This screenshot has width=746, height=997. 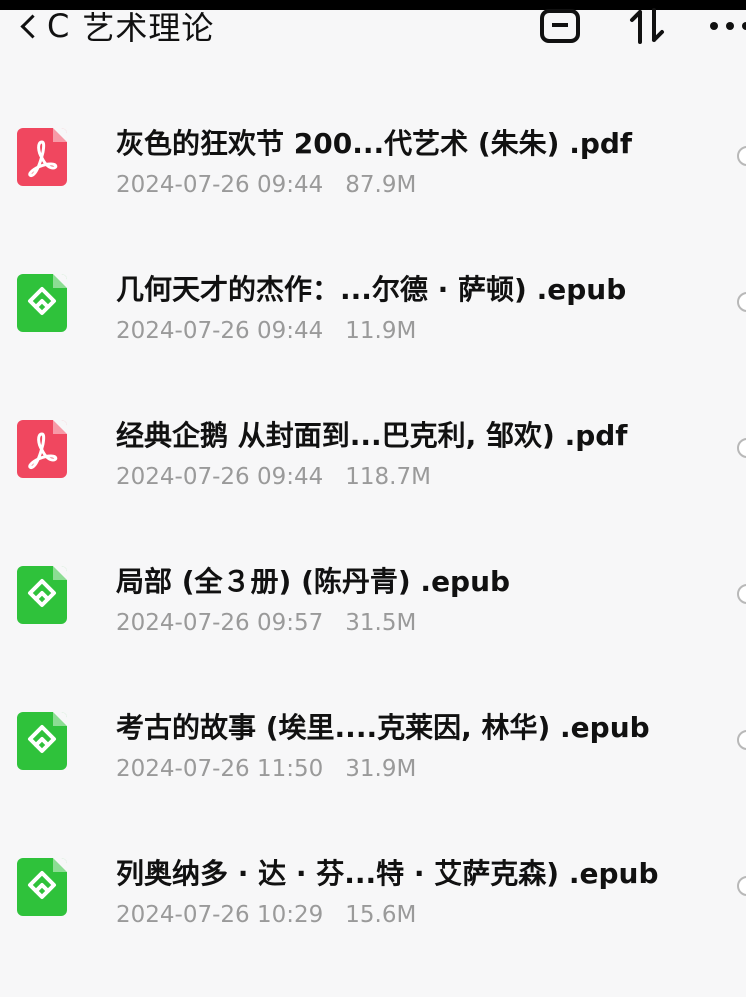 I want to click on back-label: C, so click(x=59, y=26).